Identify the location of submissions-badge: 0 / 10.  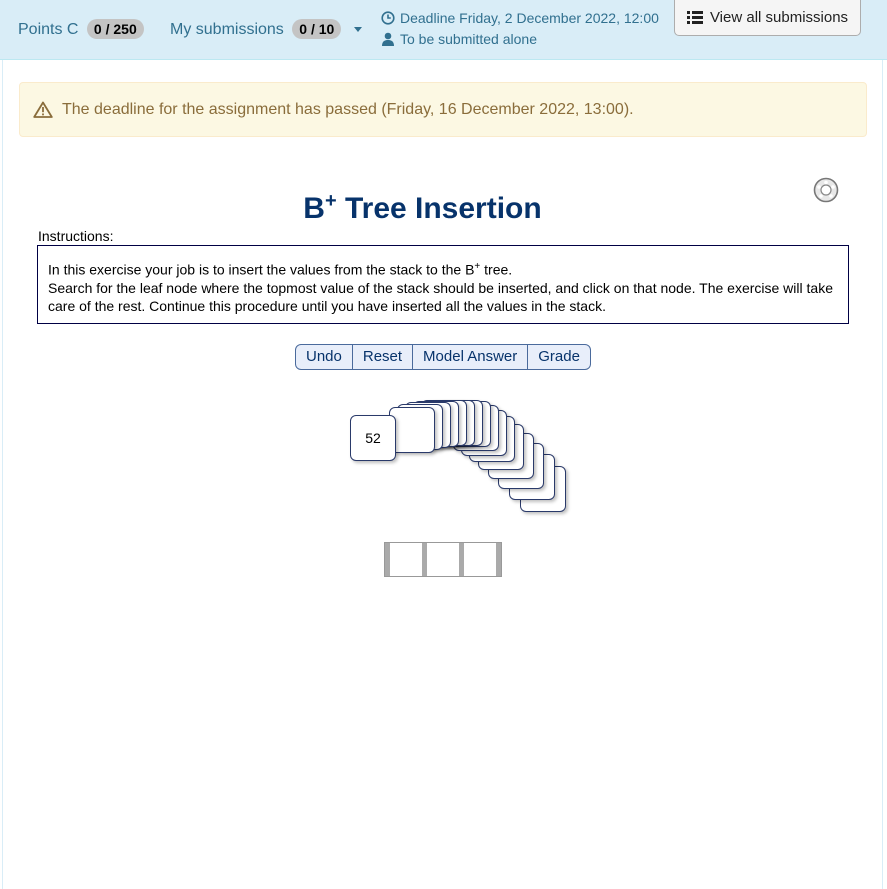
(317, 29).